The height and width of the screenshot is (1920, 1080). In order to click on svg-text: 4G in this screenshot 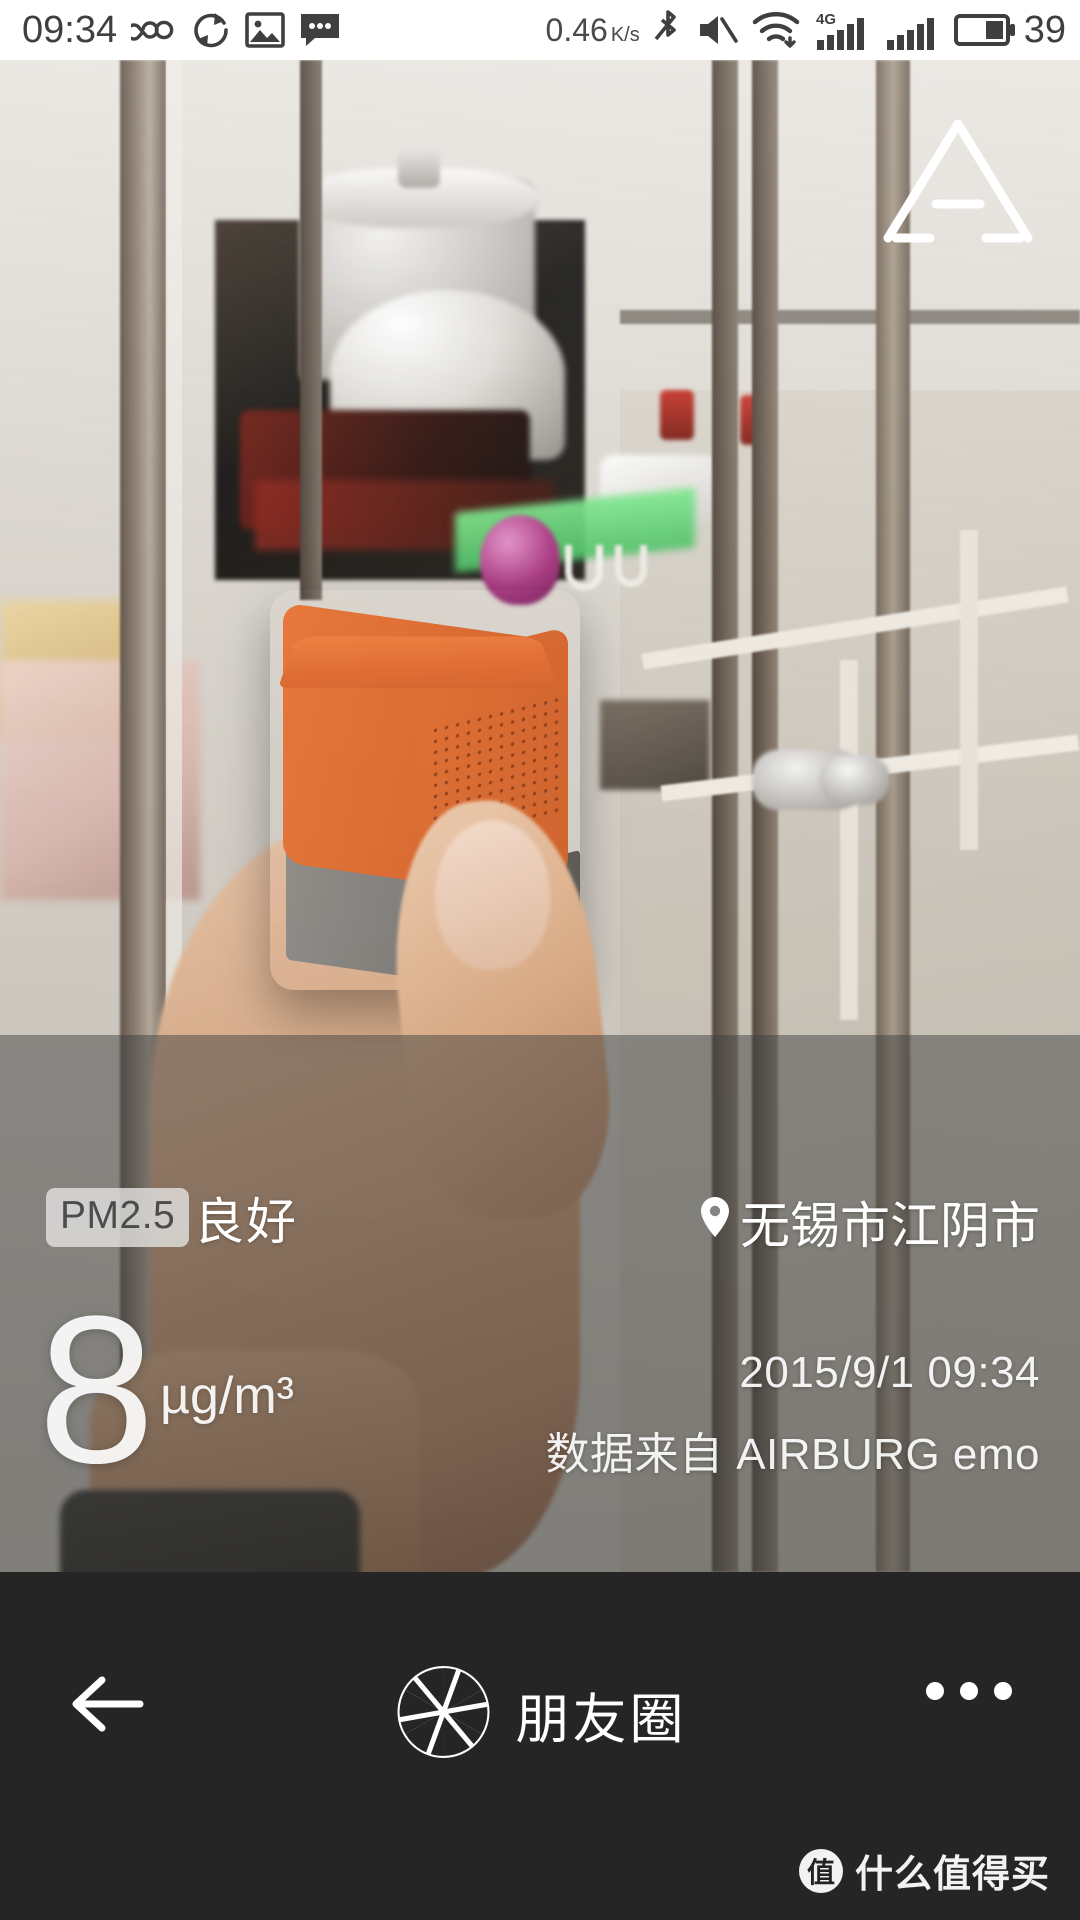, I will do `click(826, 19)`.